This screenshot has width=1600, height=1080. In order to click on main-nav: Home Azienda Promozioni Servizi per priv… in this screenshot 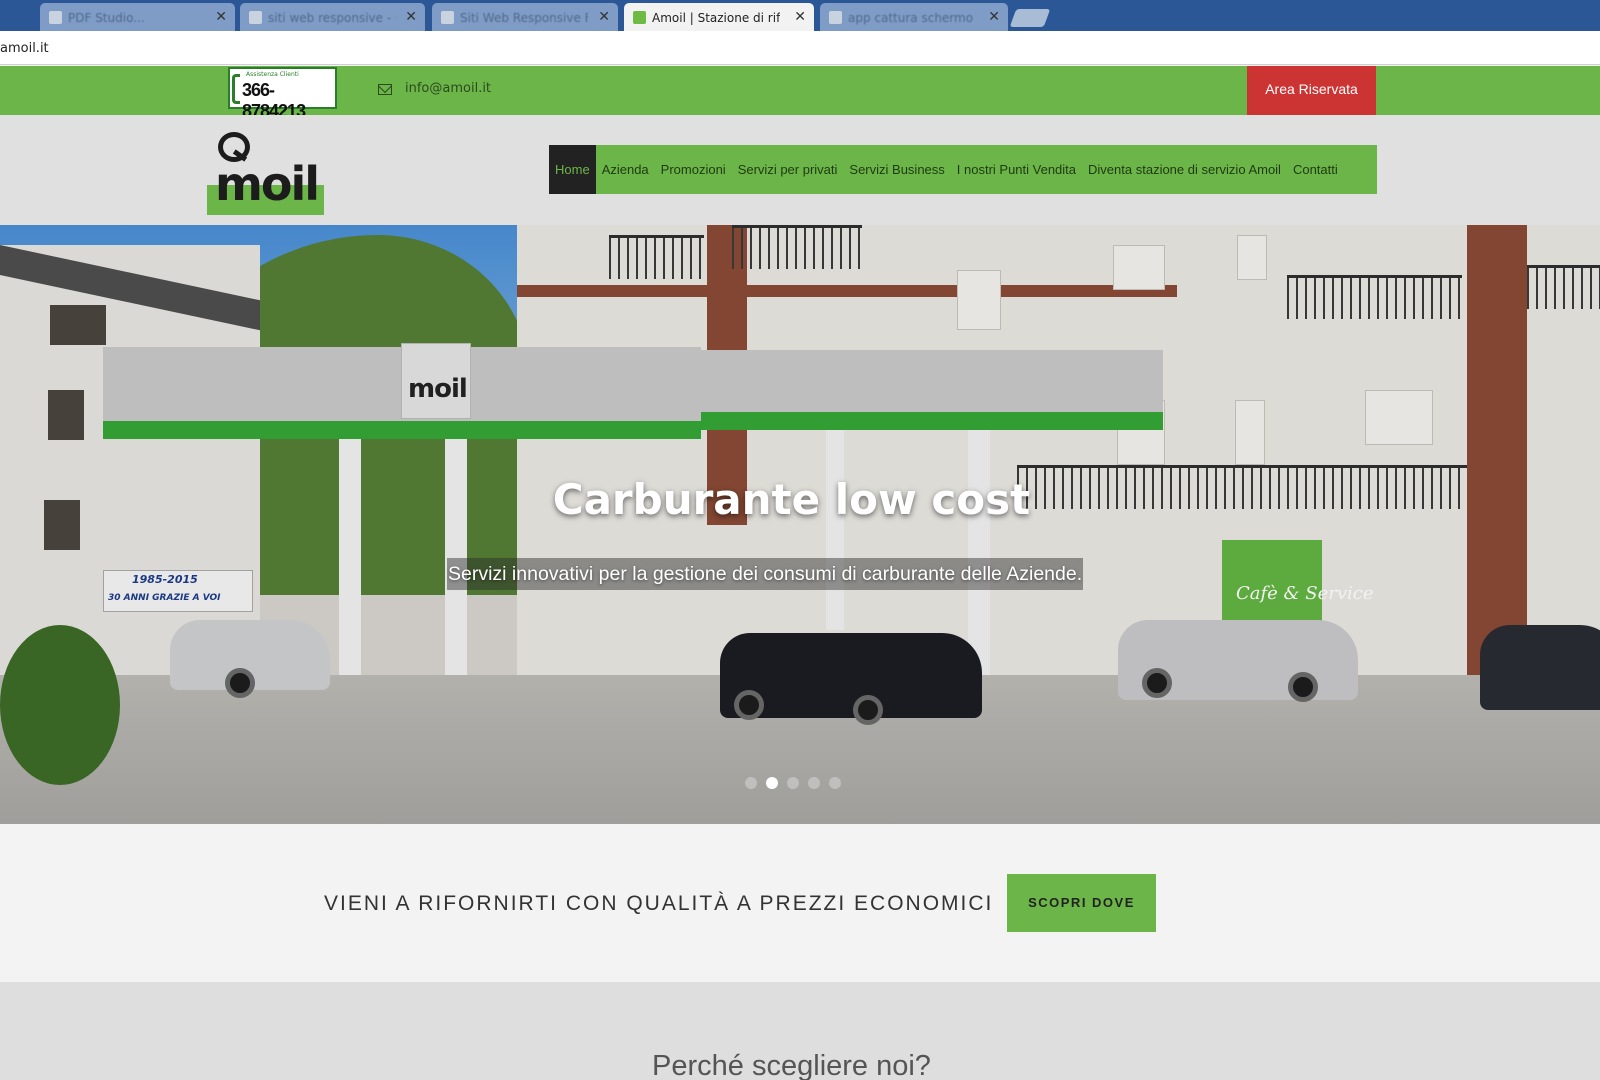, I will do `click(963, 169)`.